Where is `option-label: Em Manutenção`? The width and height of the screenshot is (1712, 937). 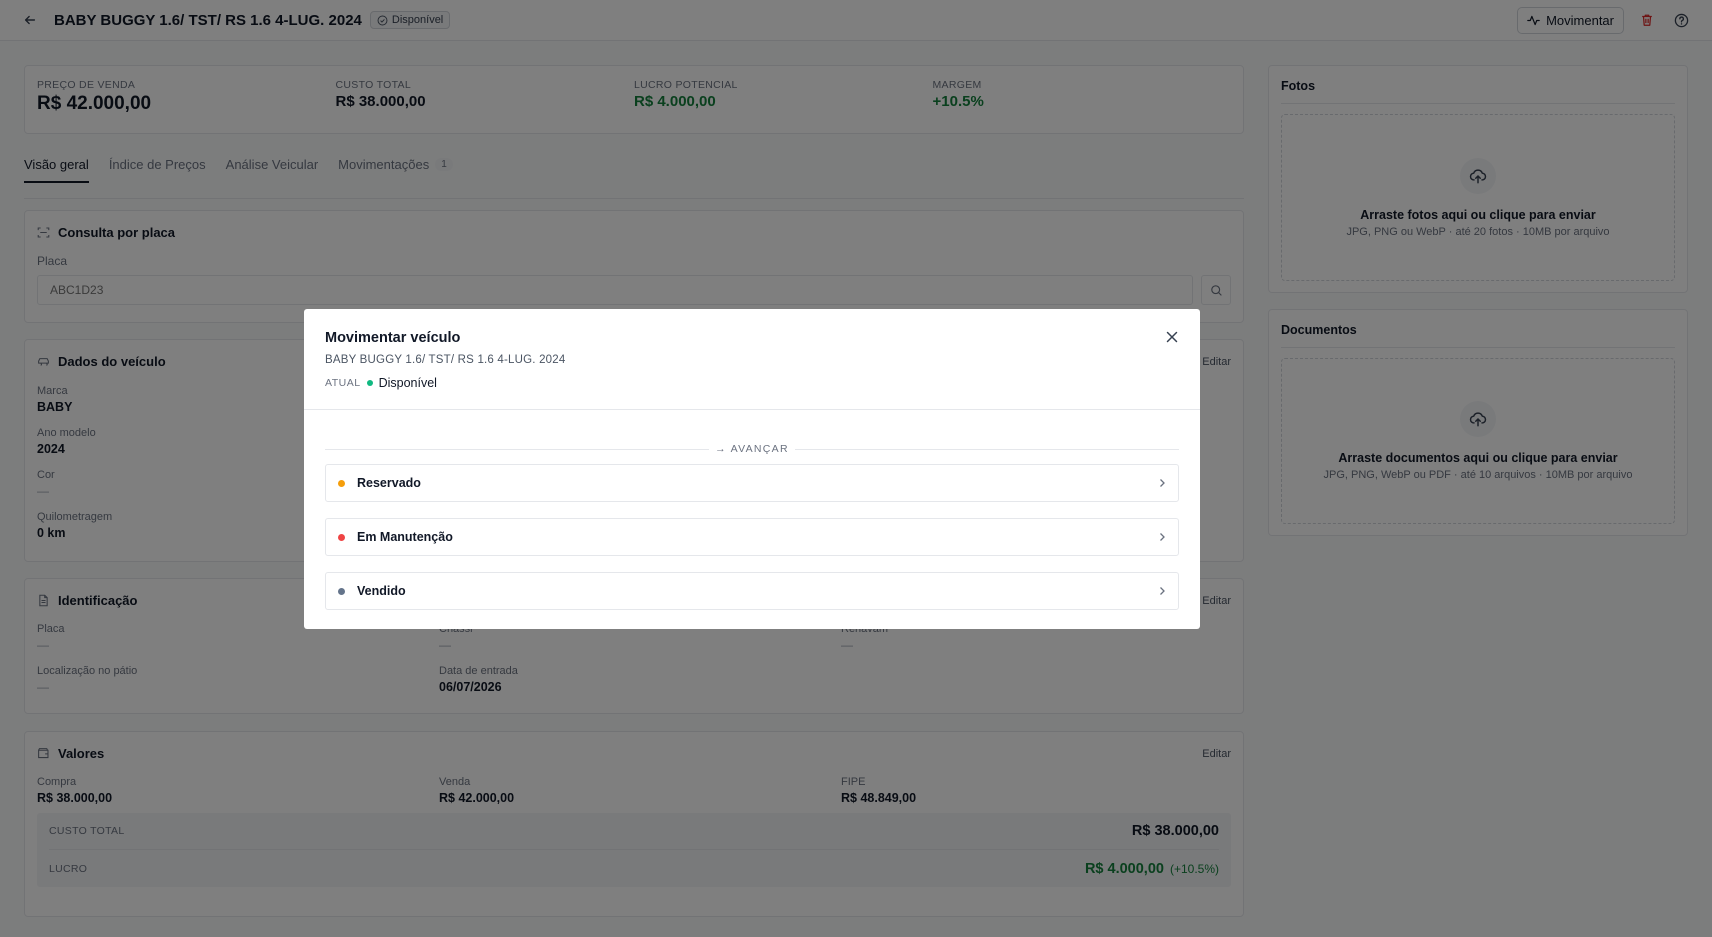 option-label: Em Manutenção is located at coordinates (405, 537).